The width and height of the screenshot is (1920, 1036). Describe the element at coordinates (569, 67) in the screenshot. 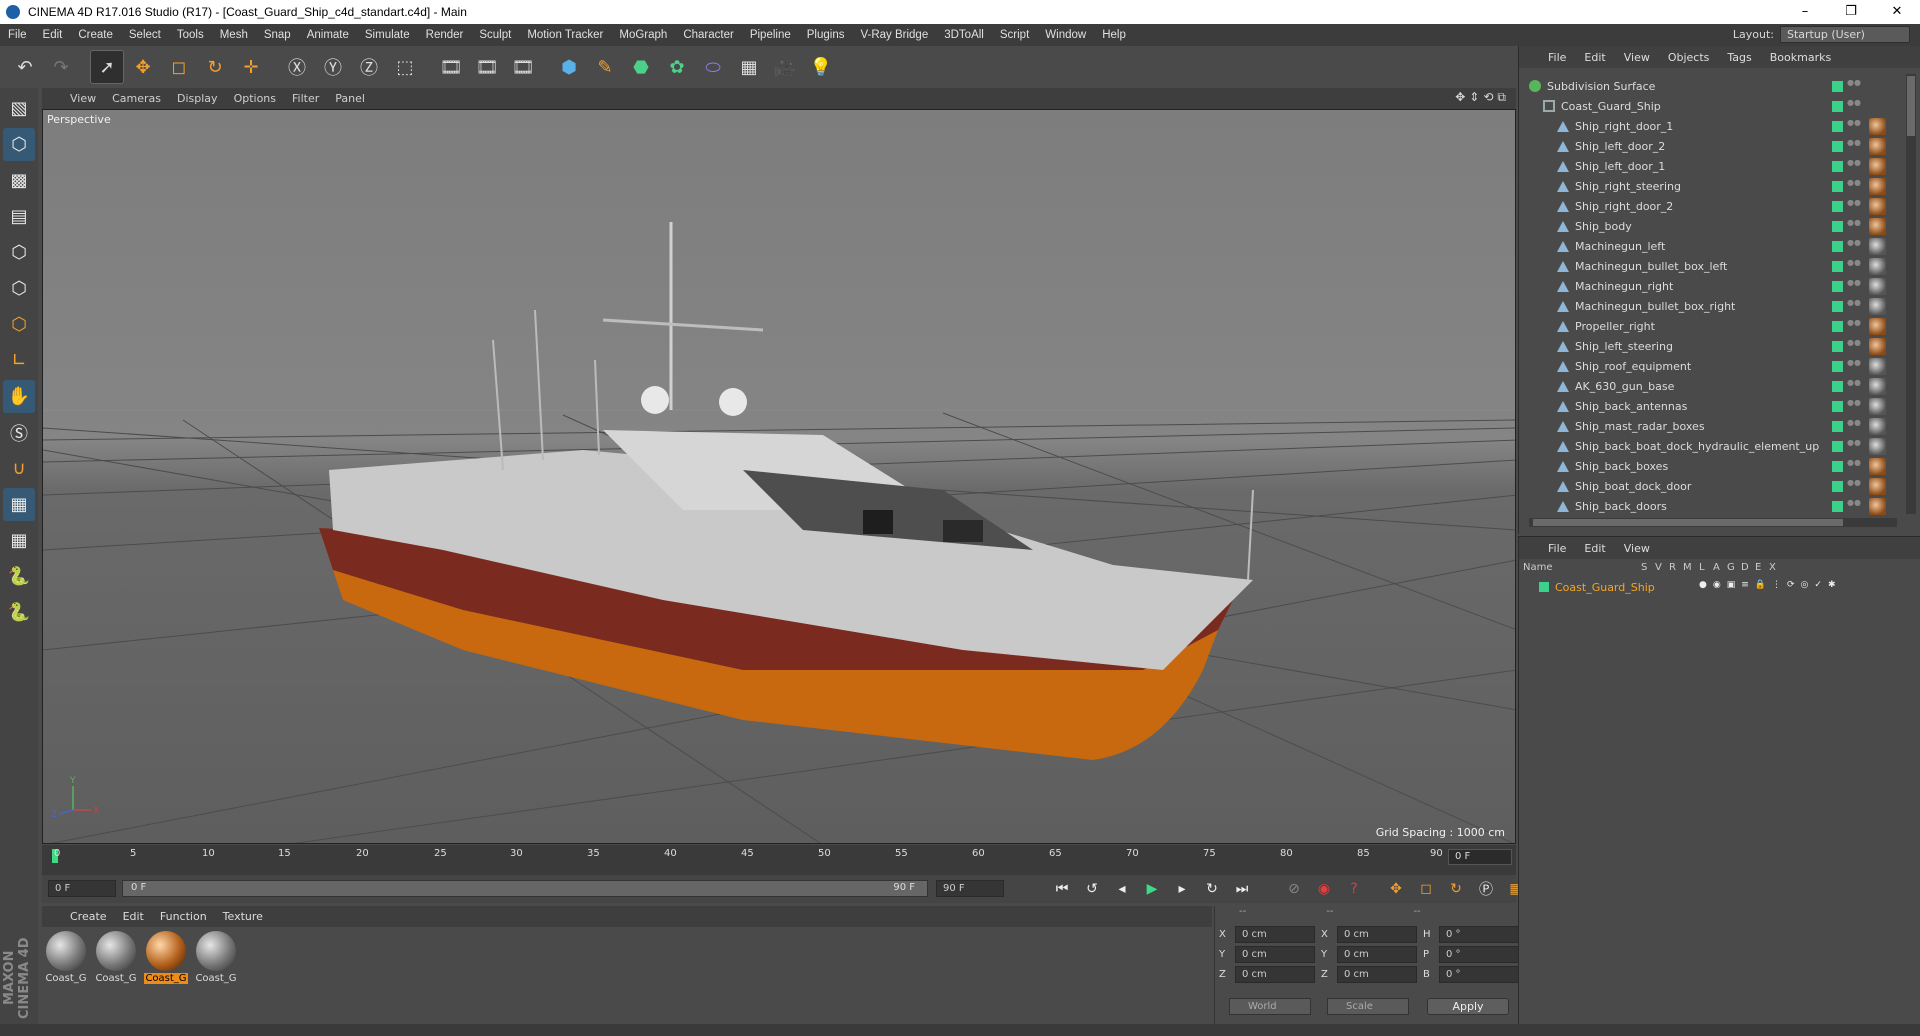

I see `cube-primitive-icon: ⬢` at that location.